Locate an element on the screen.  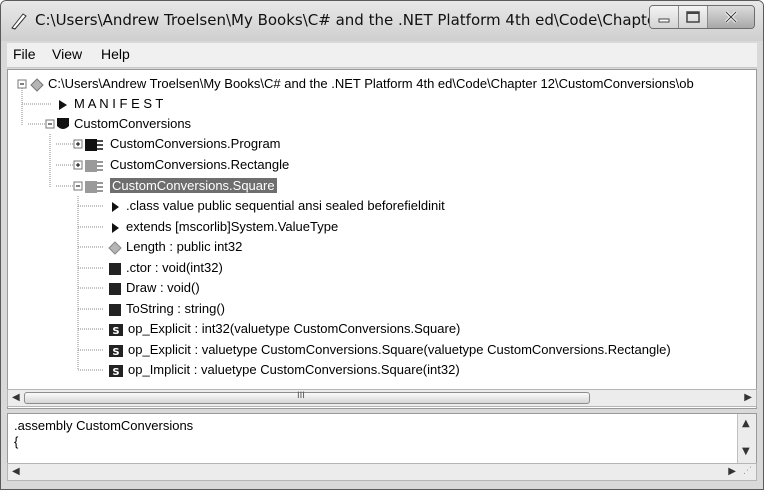
il-horizontal-scrollbar: ◀ ▶ ⋰ is located at coordinates (382, 472).